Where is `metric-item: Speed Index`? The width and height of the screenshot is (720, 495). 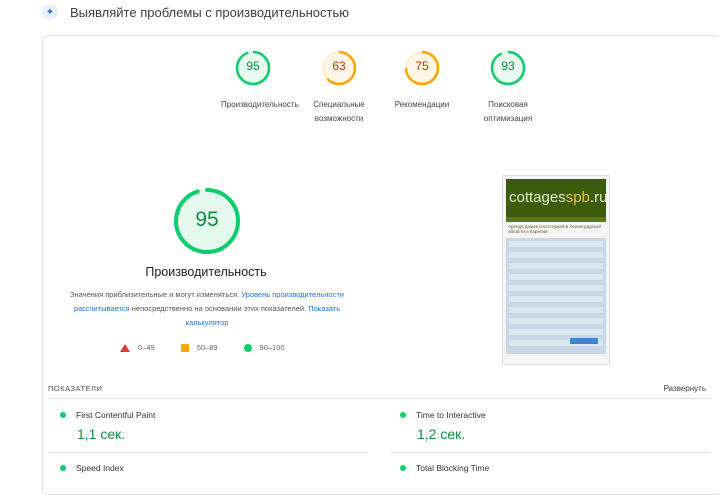
metric-item: Speed Index is located at coordinates (92, 471).